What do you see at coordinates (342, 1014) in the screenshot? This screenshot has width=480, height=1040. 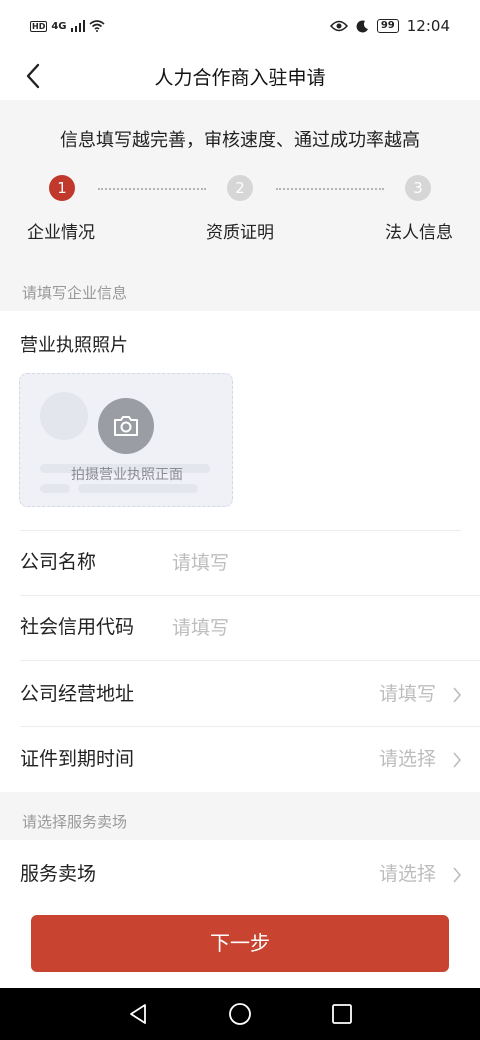 I see `recents-square-icon` at bounding box center [342, 1014].